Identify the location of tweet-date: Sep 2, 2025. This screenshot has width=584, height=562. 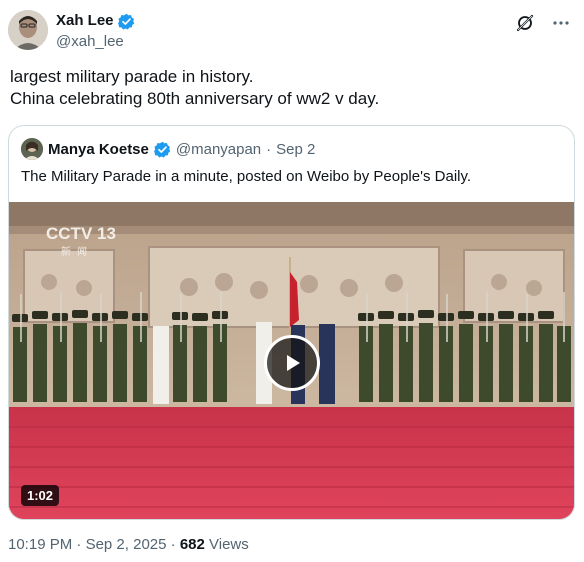
(126, 544).